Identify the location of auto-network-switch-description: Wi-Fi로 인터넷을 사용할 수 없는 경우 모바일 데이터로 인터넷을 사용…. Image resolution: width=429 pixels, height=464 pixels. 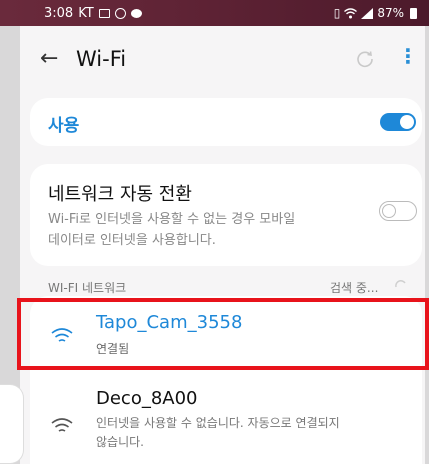
(208, 230).